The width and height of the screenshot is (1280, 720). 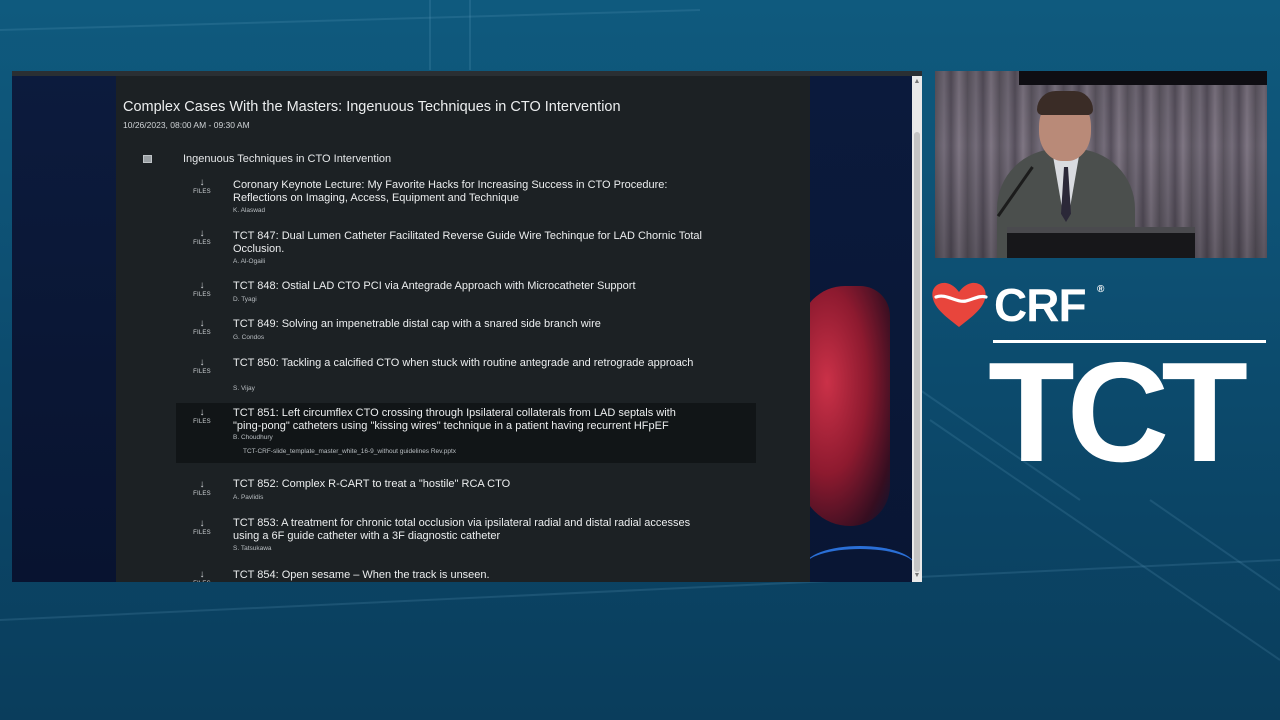 I want to click on slide-left-background, so click(x=64, y=329).